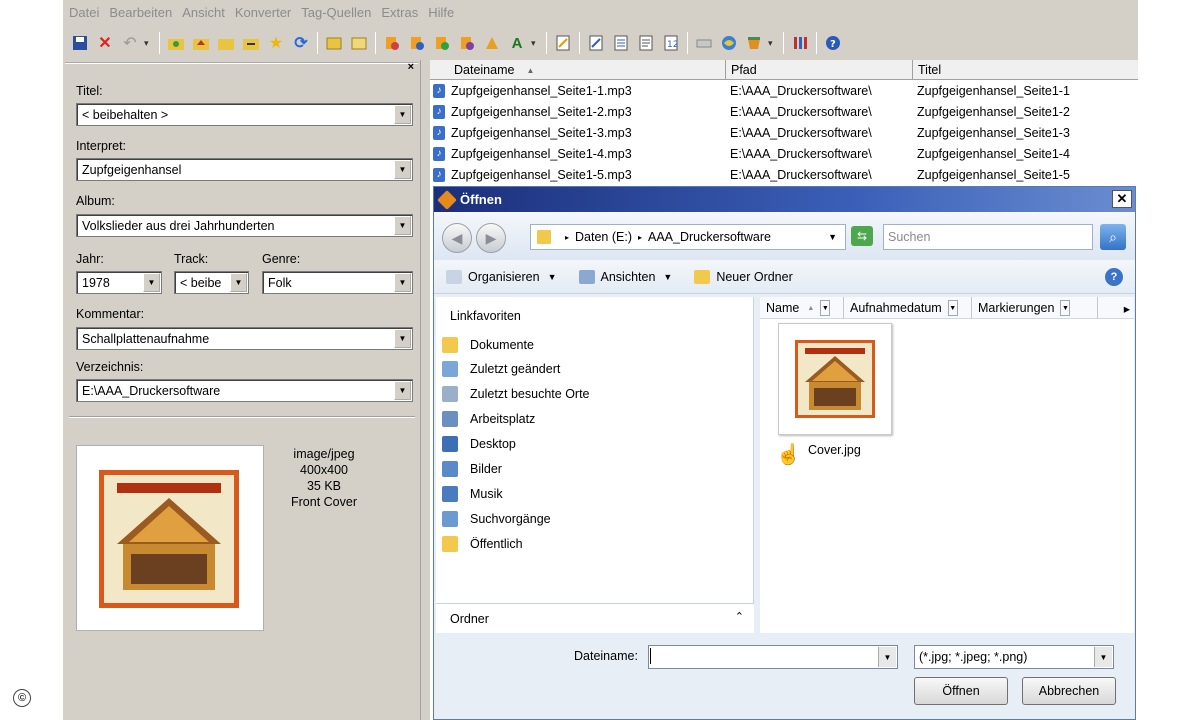 This screenshot has width=1200, height=720. What do you see at coordinates (411, 67) in the screenshot?
I see `panel-close-icon: ×` at bounding box center [411, 67].